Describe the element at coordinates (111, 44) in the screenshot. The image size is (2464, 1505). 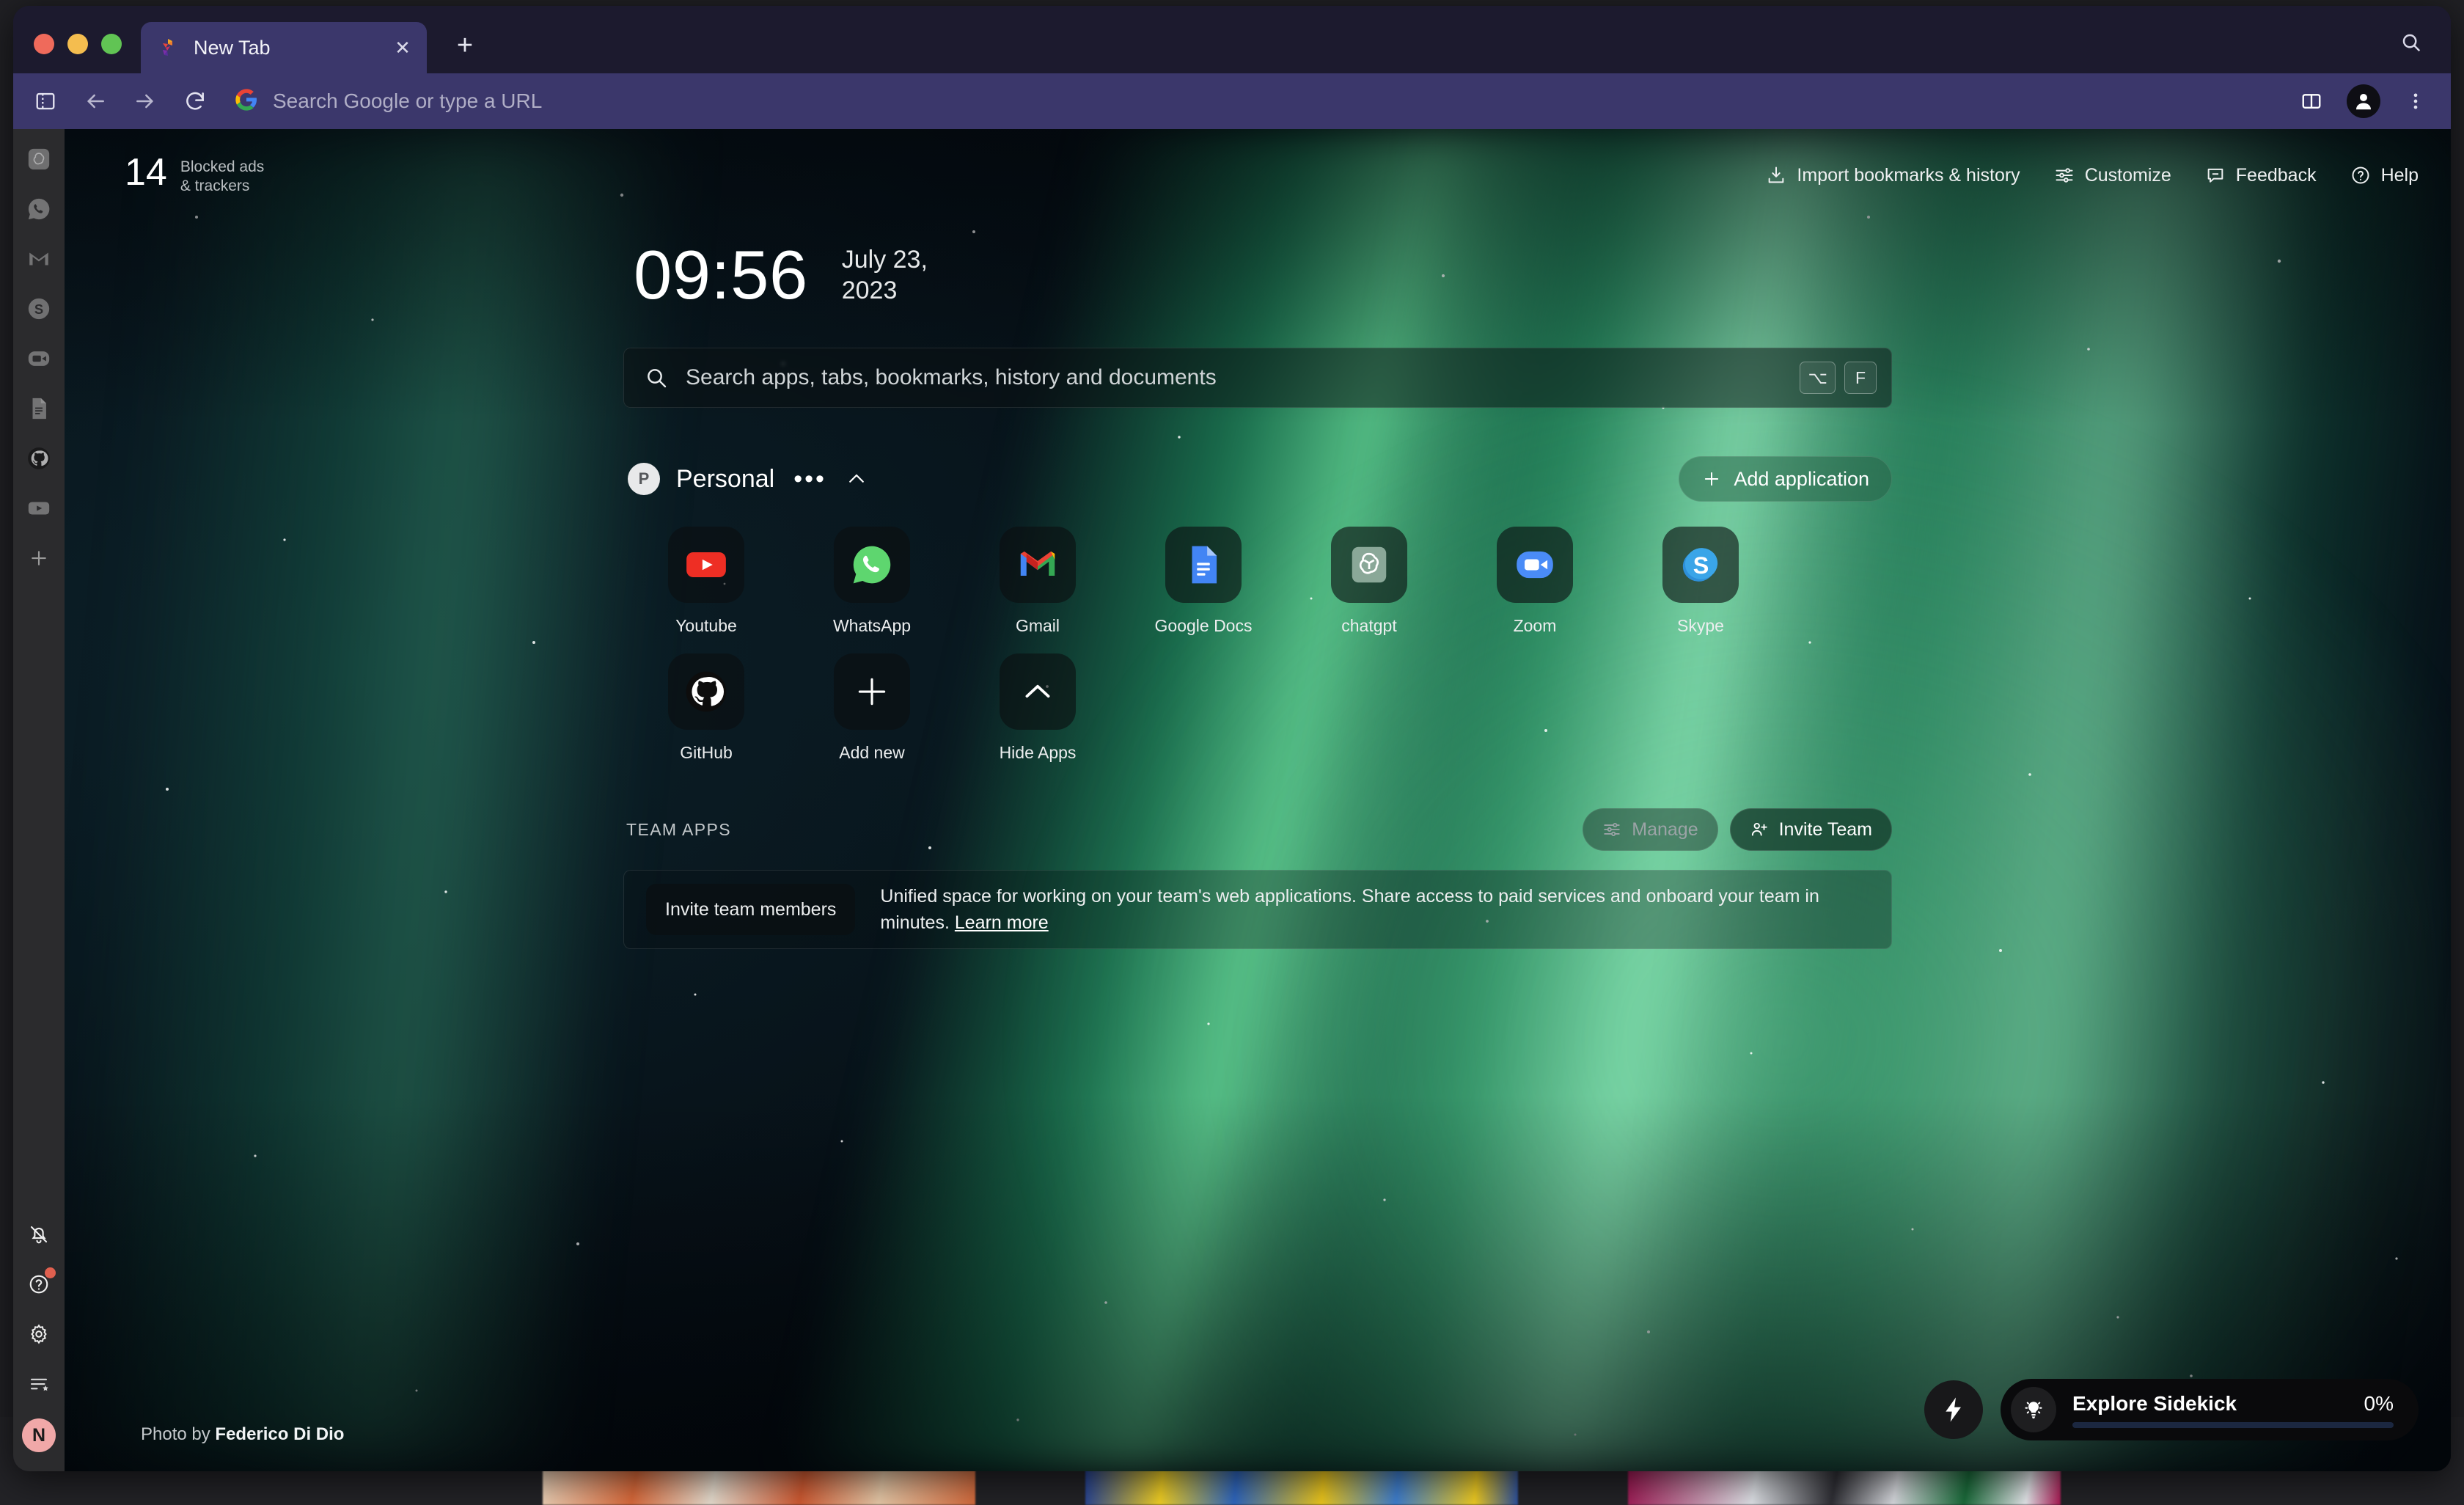
I see `maximize-window-button` at that location.